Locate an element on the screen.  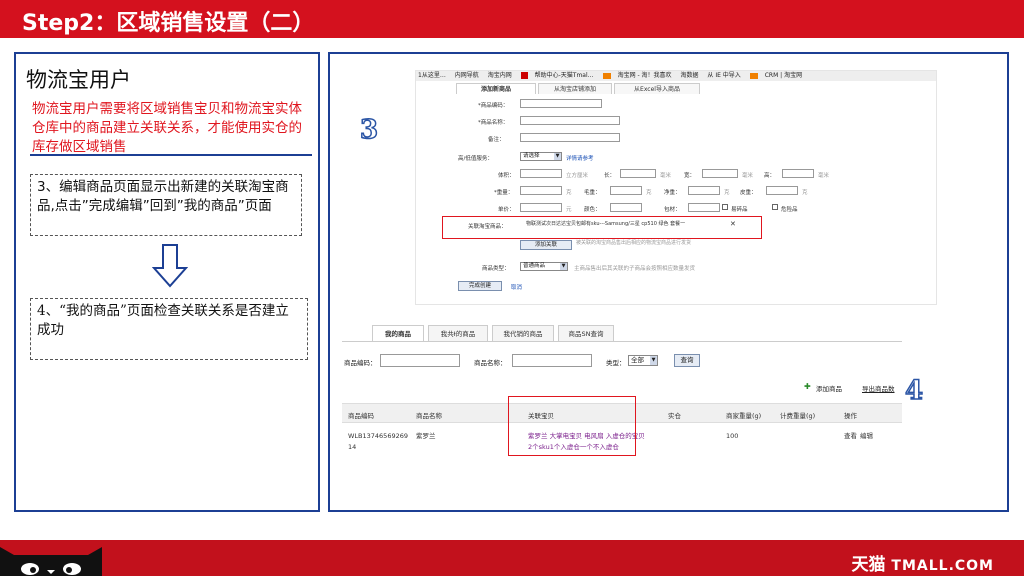
brand-logo: 天猫 TMALL.COM is located at coordinates (922, 562).